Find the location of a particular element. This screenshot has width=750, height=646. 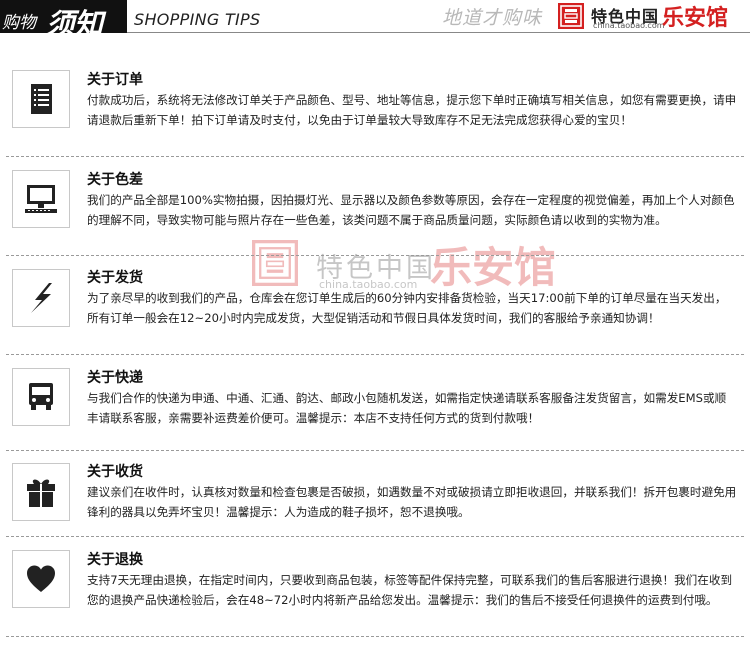

shop-logo: 乐安馆 is located at coordinates (695, 17).